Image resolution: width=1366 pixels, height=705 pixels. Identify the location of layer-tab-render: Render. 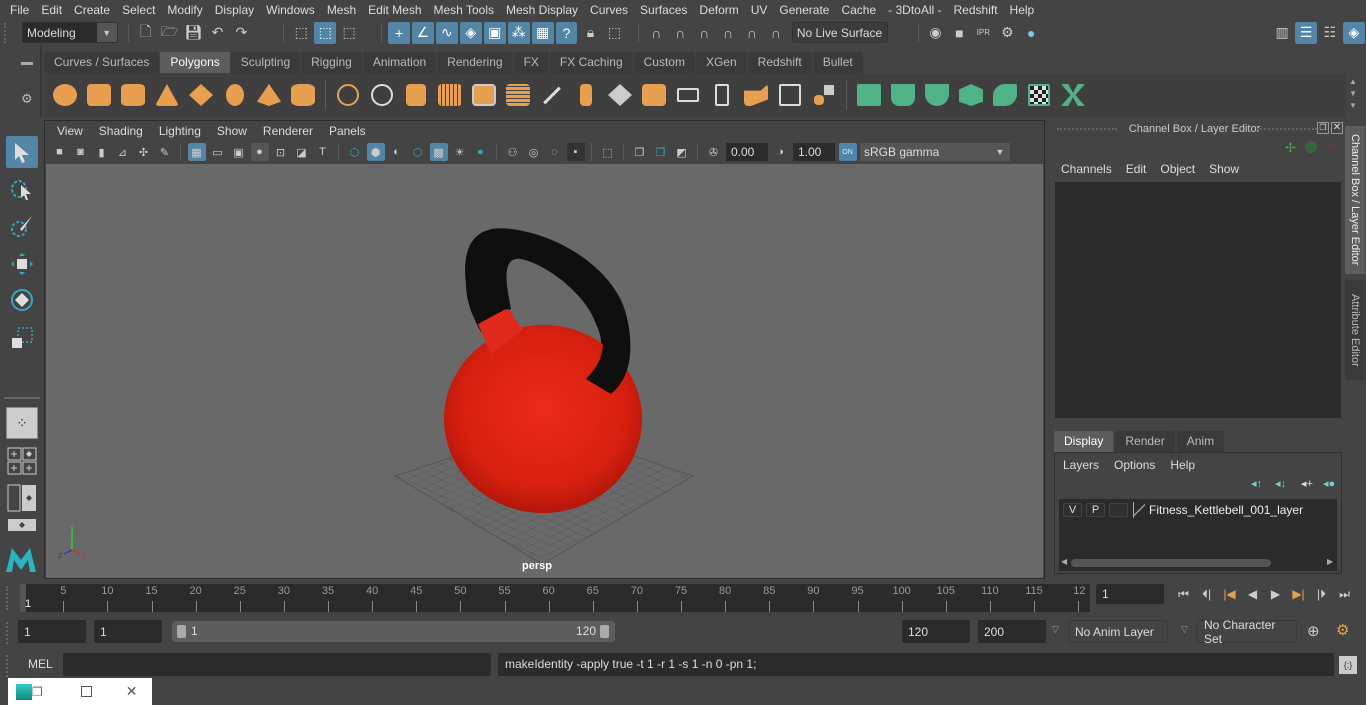
(1145, 441).